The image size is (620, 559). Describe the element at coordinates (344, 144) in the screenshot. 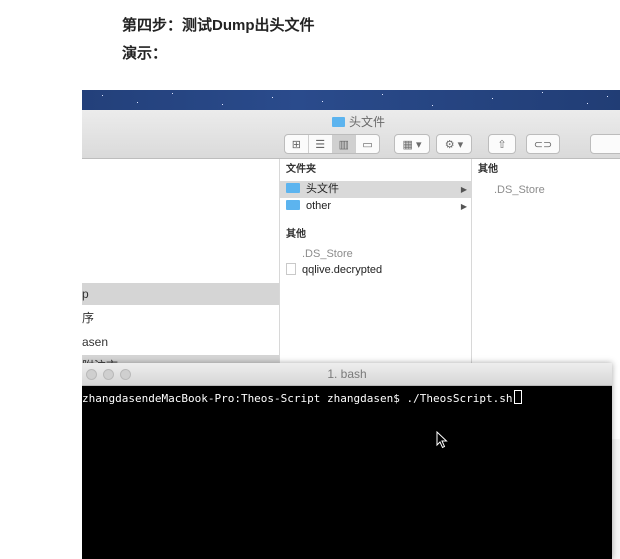

I see `column-view-icon: ▥` at that location.